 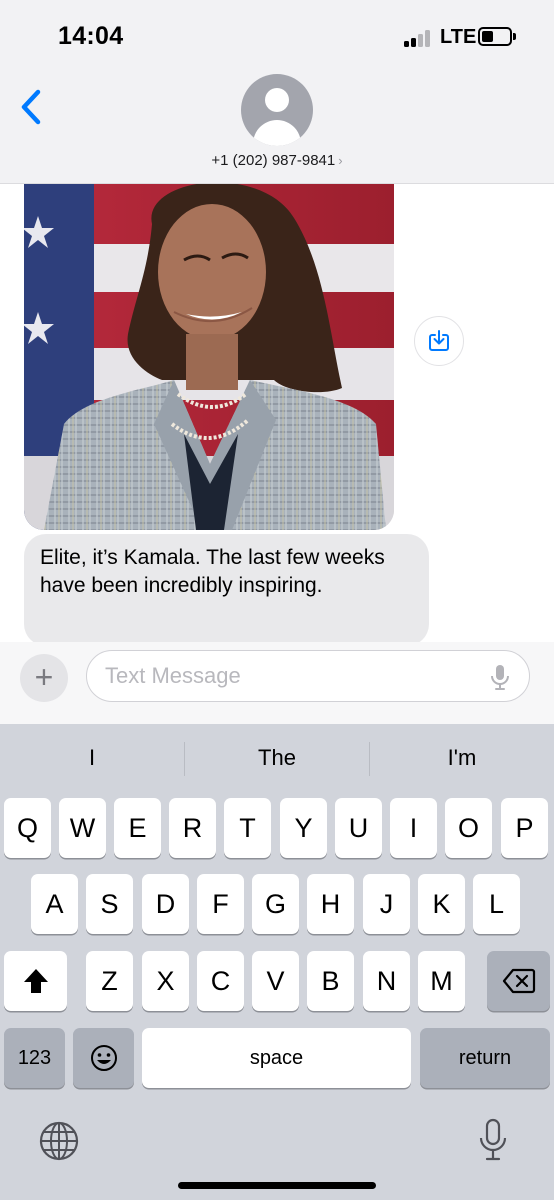 I want to click on key-i: I, so click(x=413, y=828).